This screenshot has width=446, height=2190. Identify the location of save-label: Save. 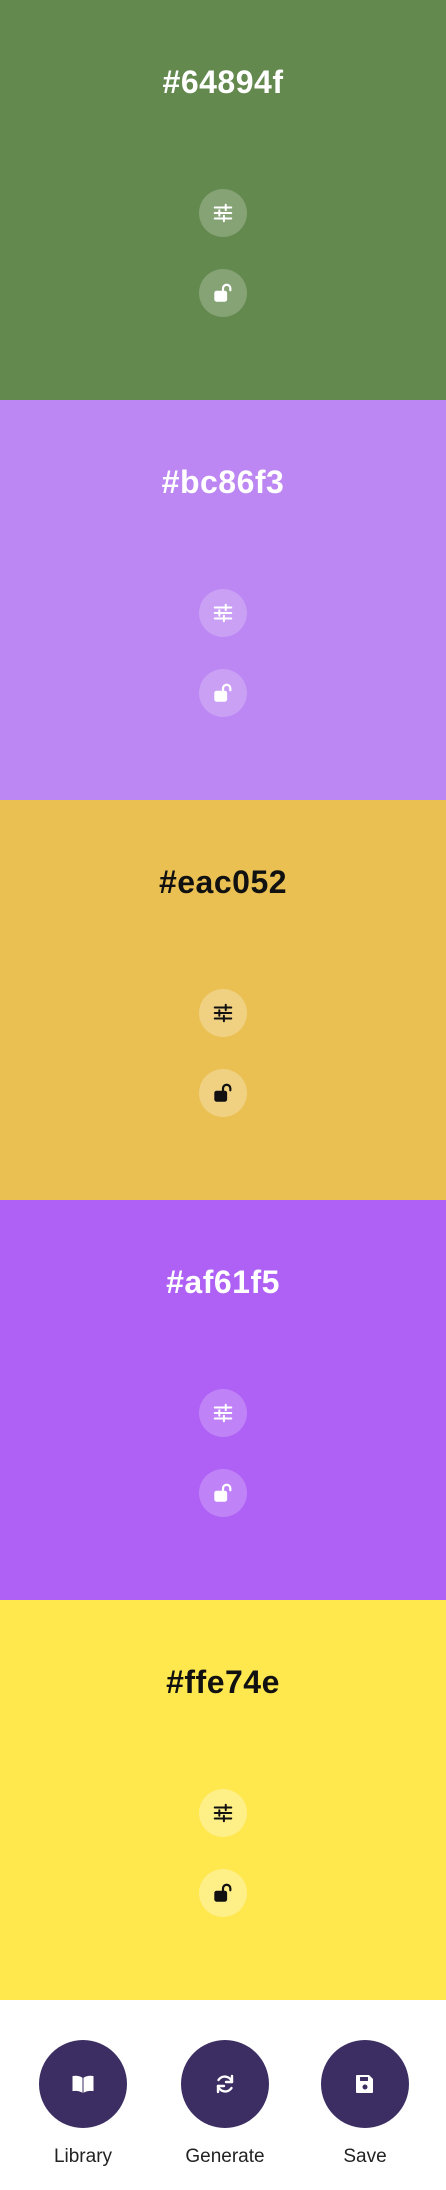
(365, 2156).